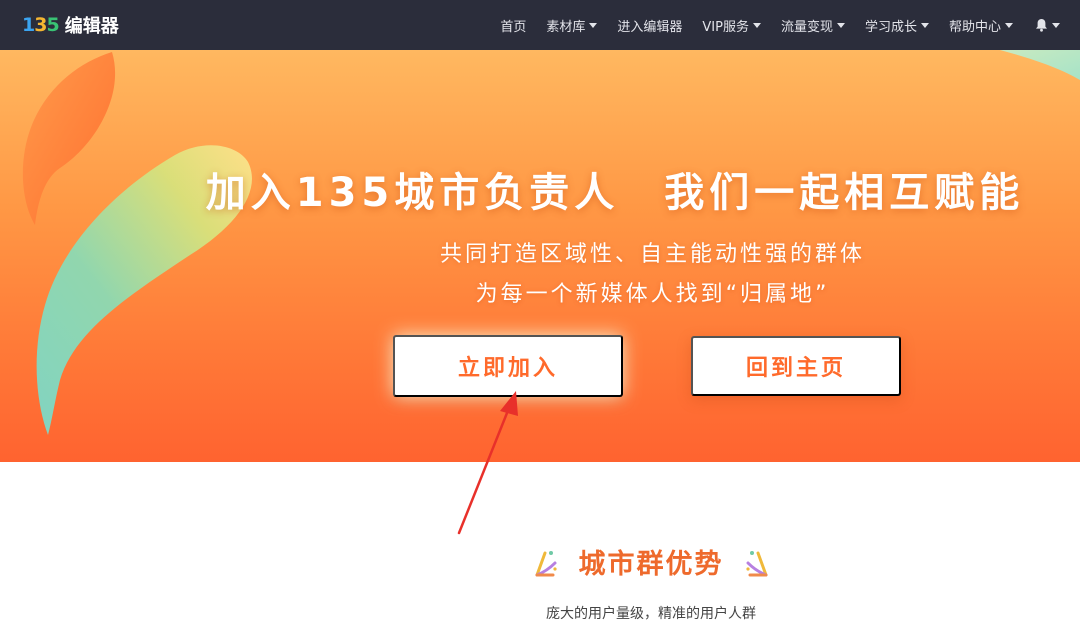  Describe the element at coordinates (566, 27) in the screenshot. I see `nav-materials-label: 素材库` at that location.